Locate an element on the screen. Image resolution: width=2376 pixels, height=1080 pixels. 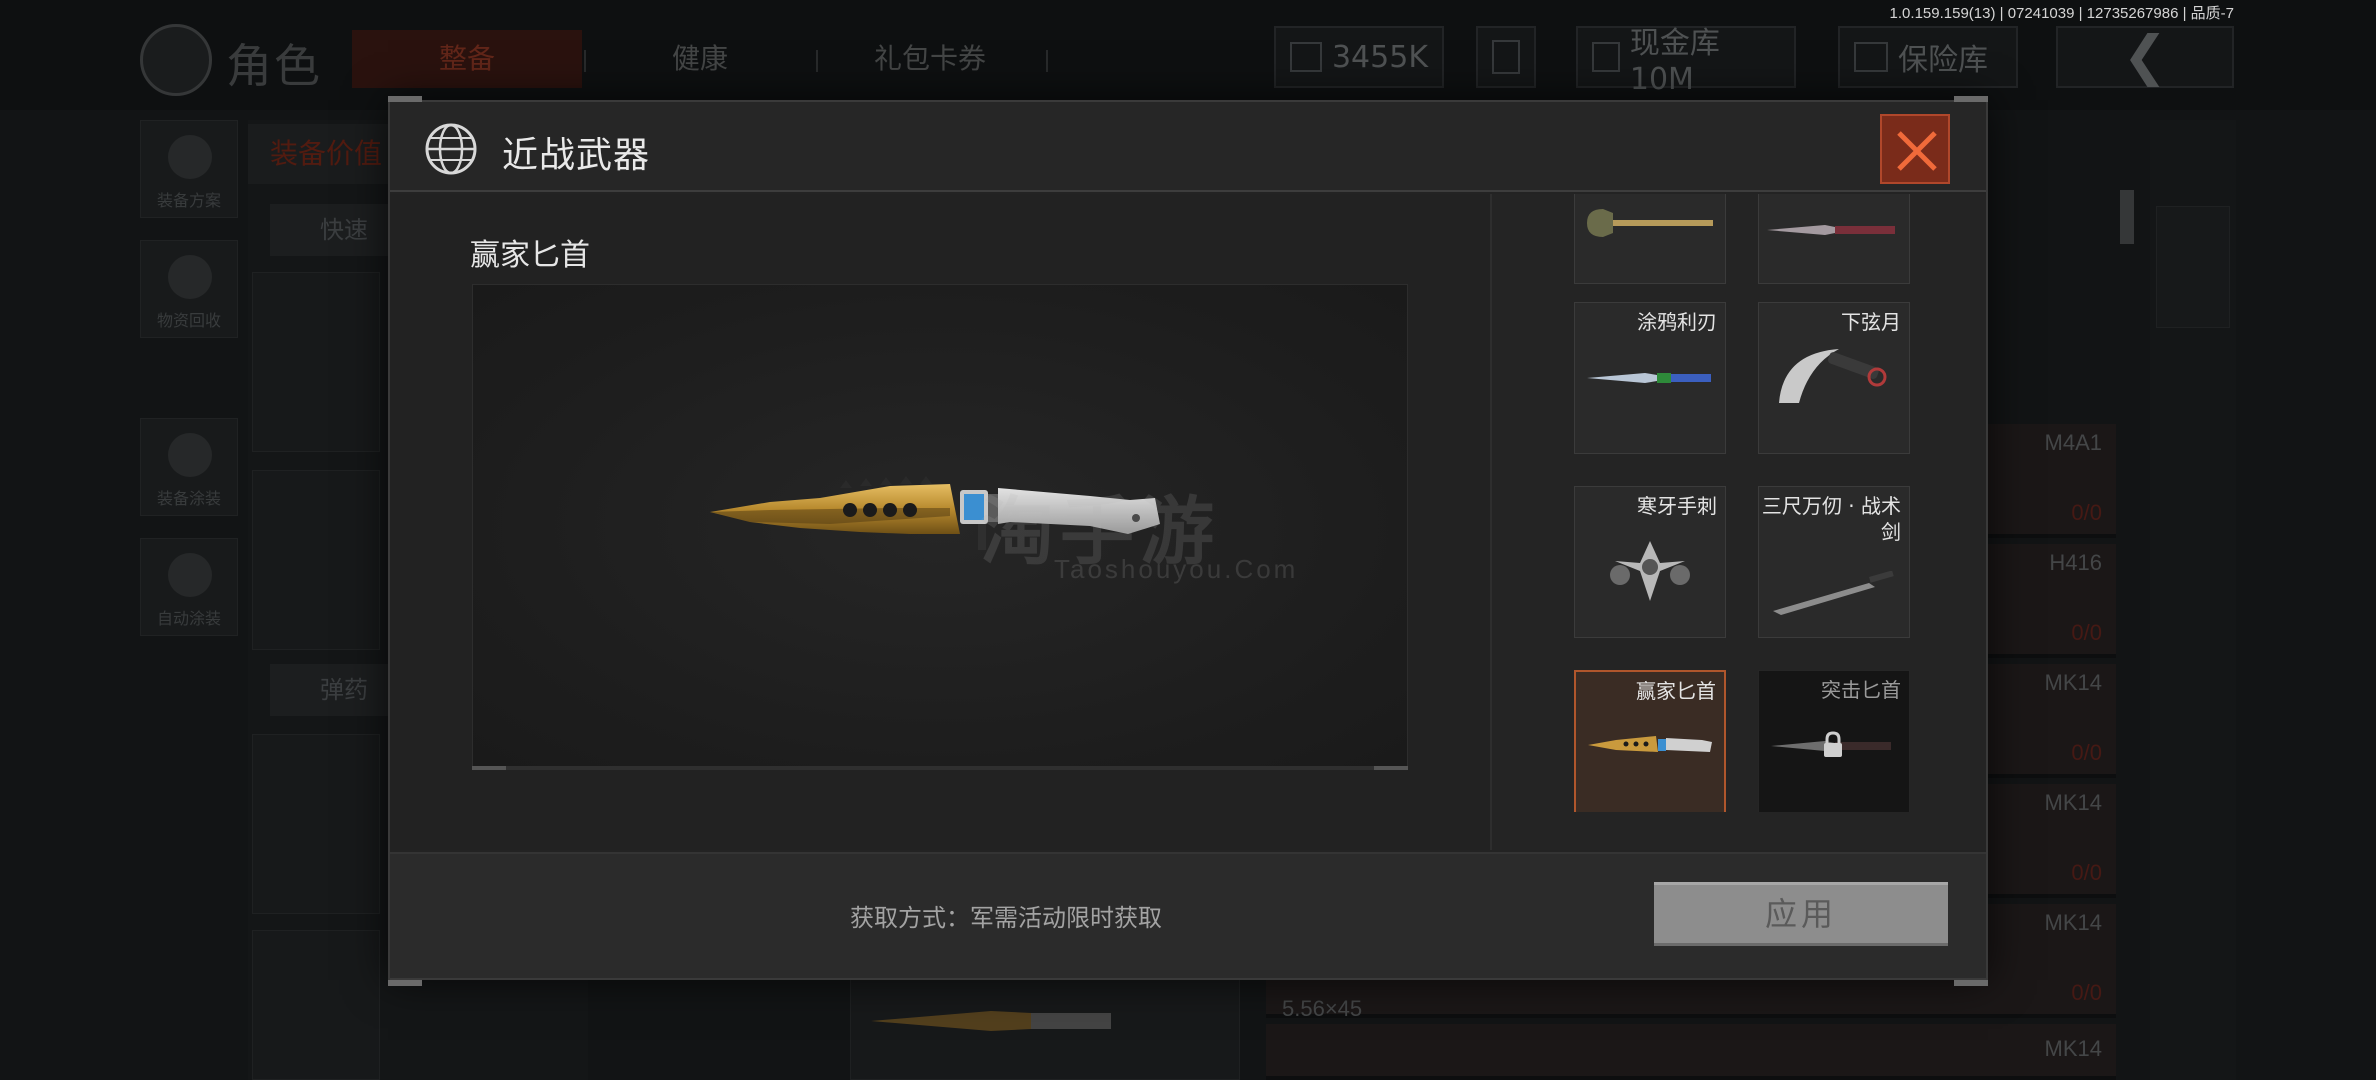
watermark: 淘手游 Taoshouyou.Com is located at coordinates (1137, 528).